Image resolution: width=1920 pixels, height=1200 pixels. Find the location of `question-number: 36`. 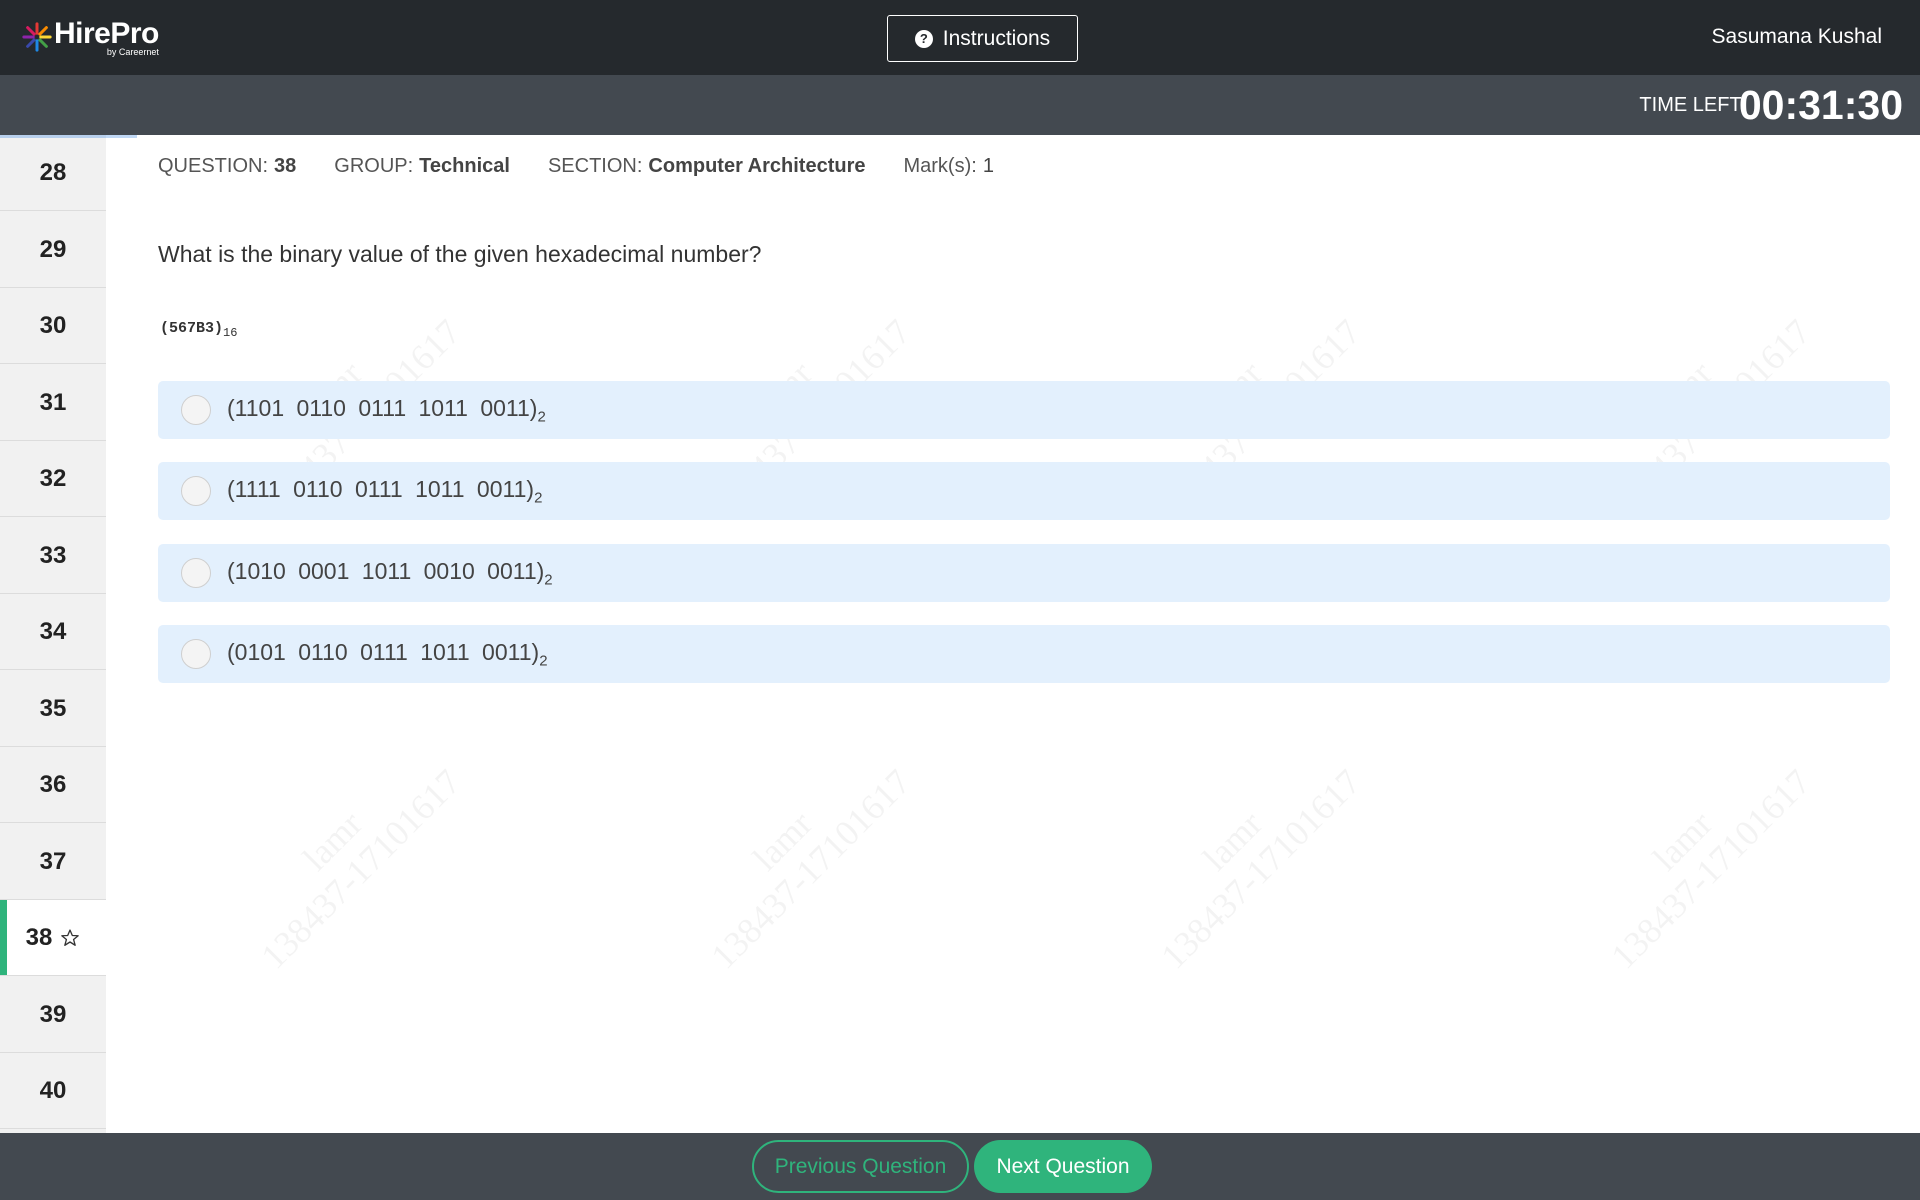

question-number: 36 is located at coordinates (53, 784).